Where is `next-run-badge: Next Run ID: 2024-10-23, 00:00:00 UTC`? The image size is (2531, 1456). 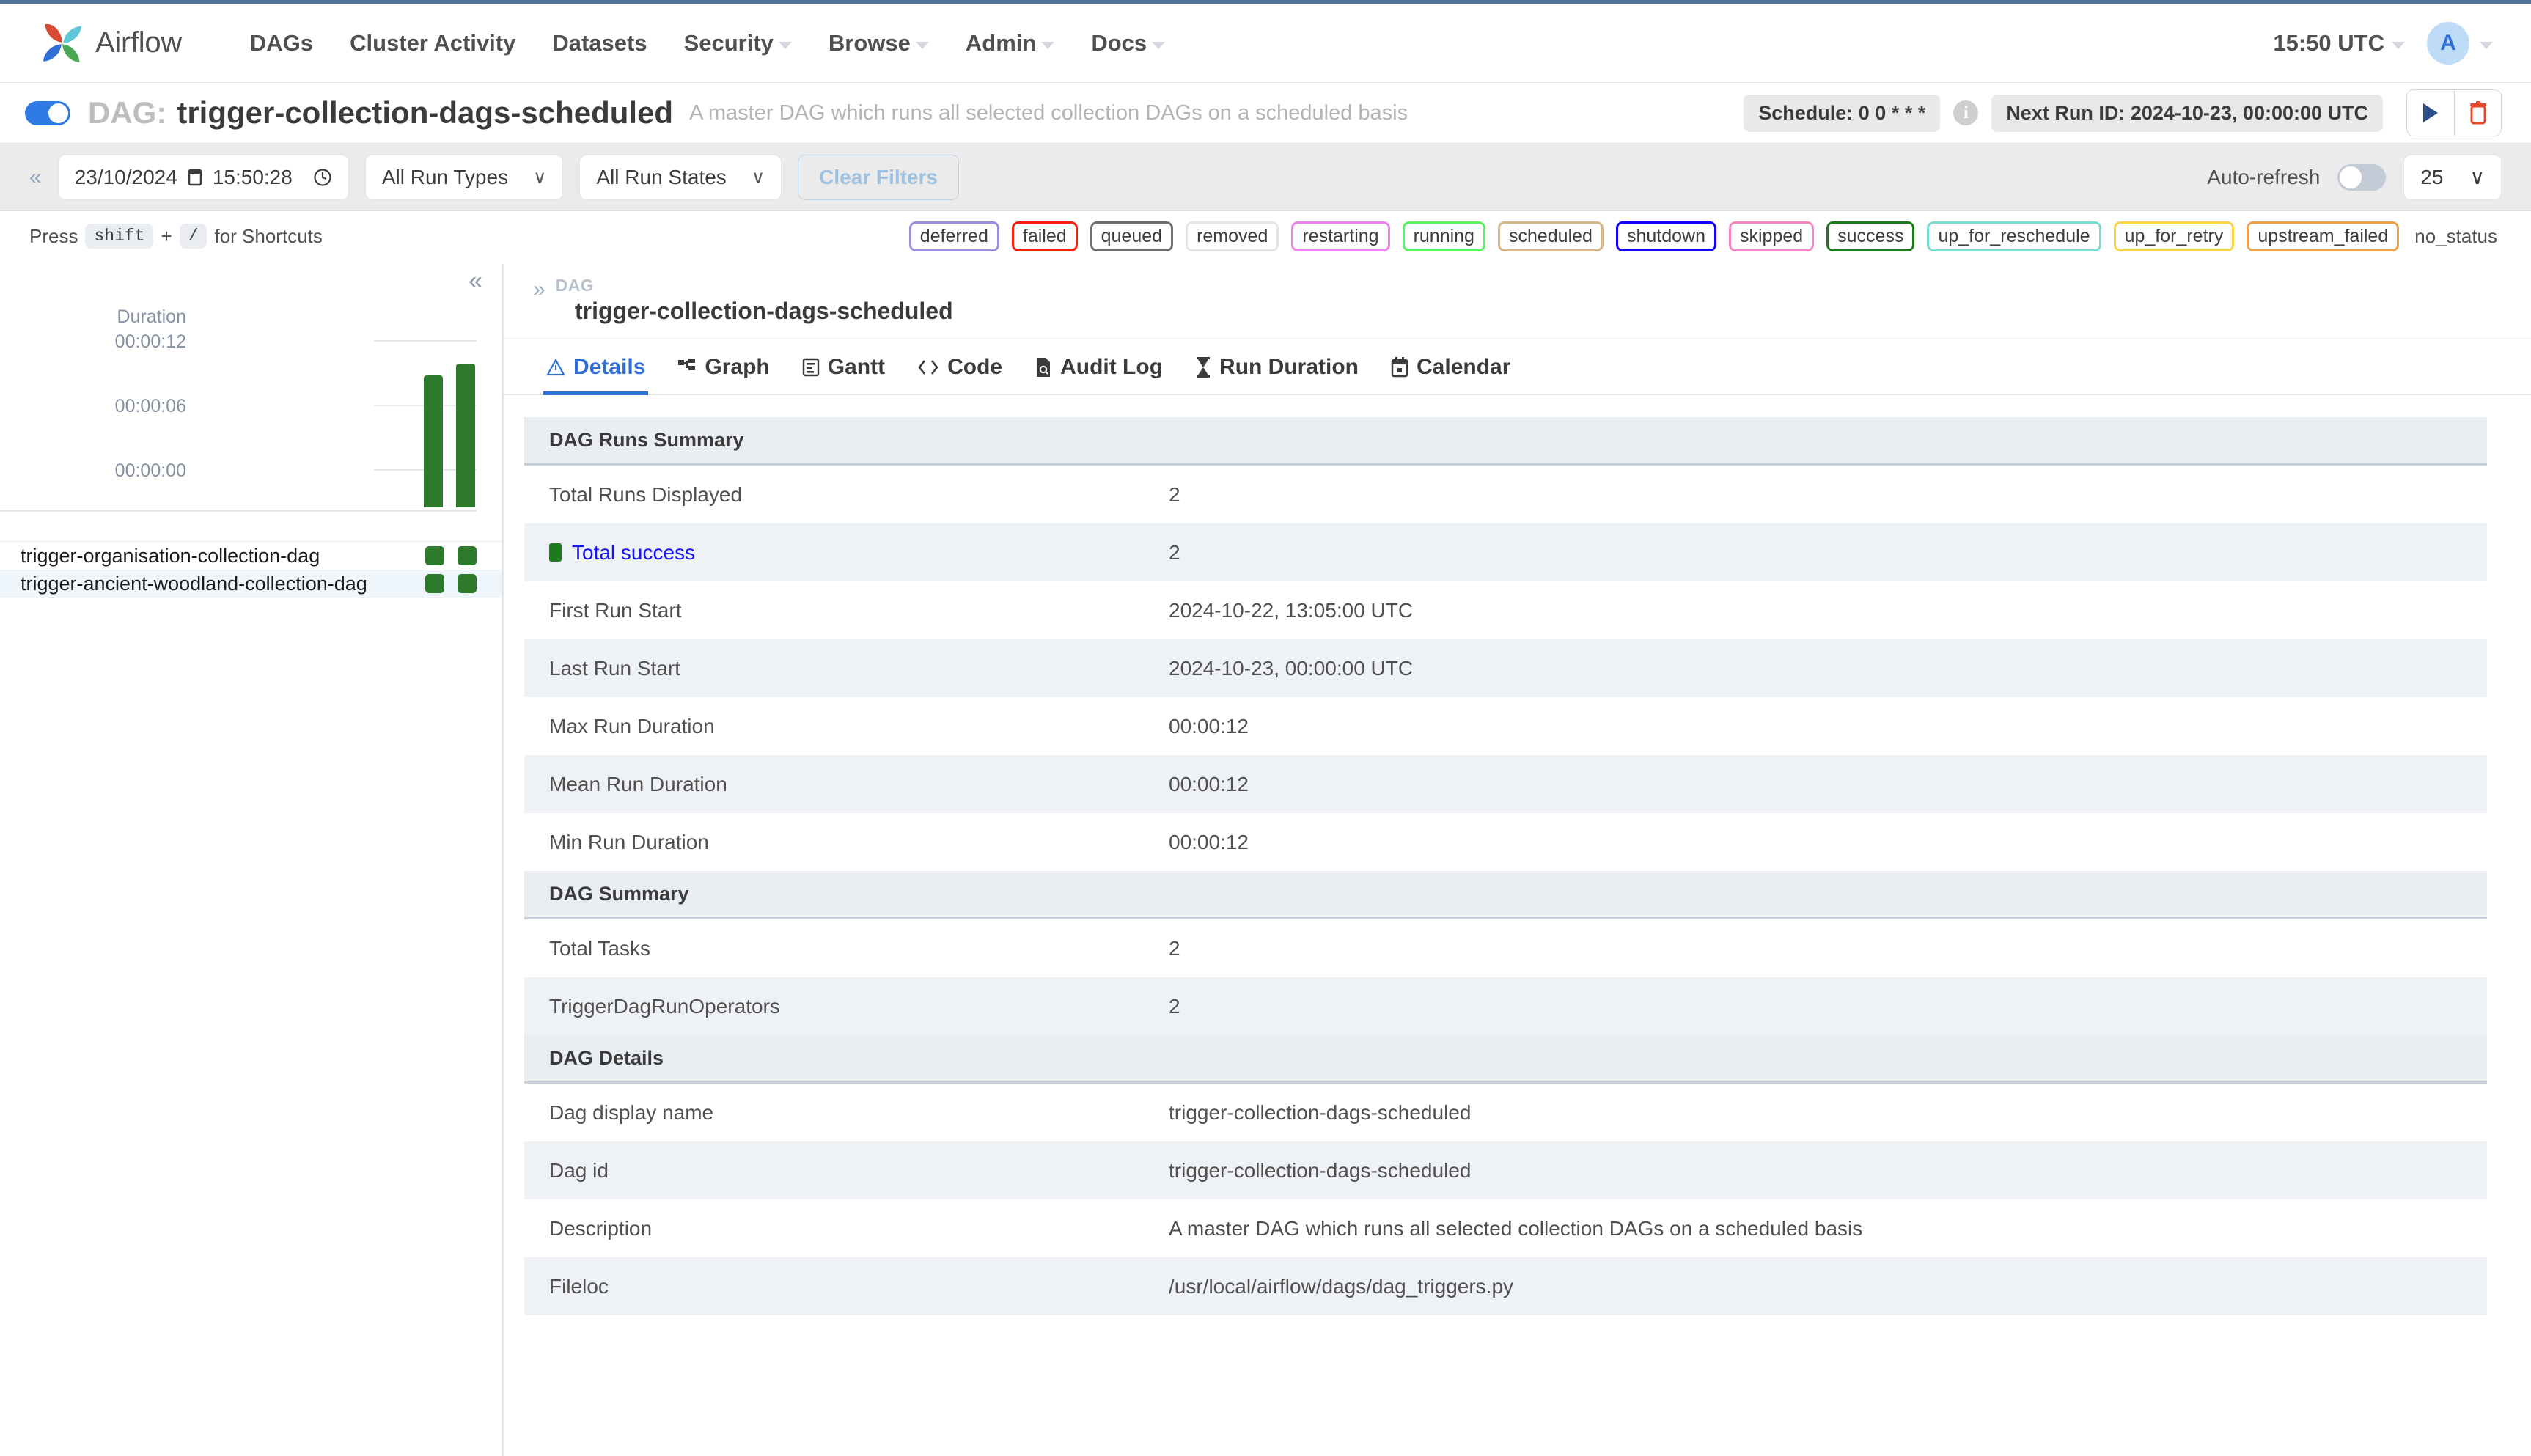
next-run-badge: Next Run ID: 2024-10-23, 00:00:00 UTC is located at coordinates (2187, 113).